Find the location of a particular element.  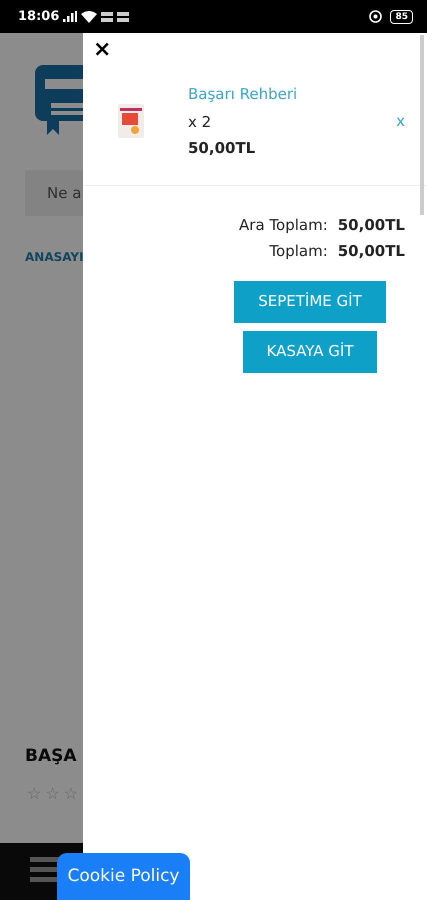

cart-action-button: KASAYA GİT is located at coordinates (310, 351).